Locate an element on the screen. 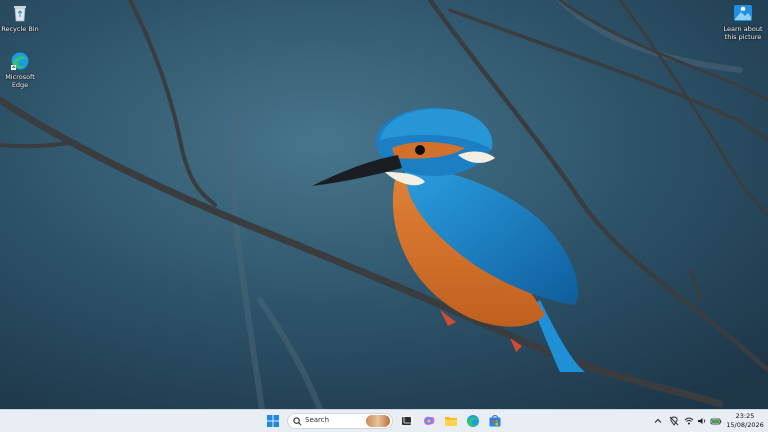  start-button is located at coordinates (273, 421).